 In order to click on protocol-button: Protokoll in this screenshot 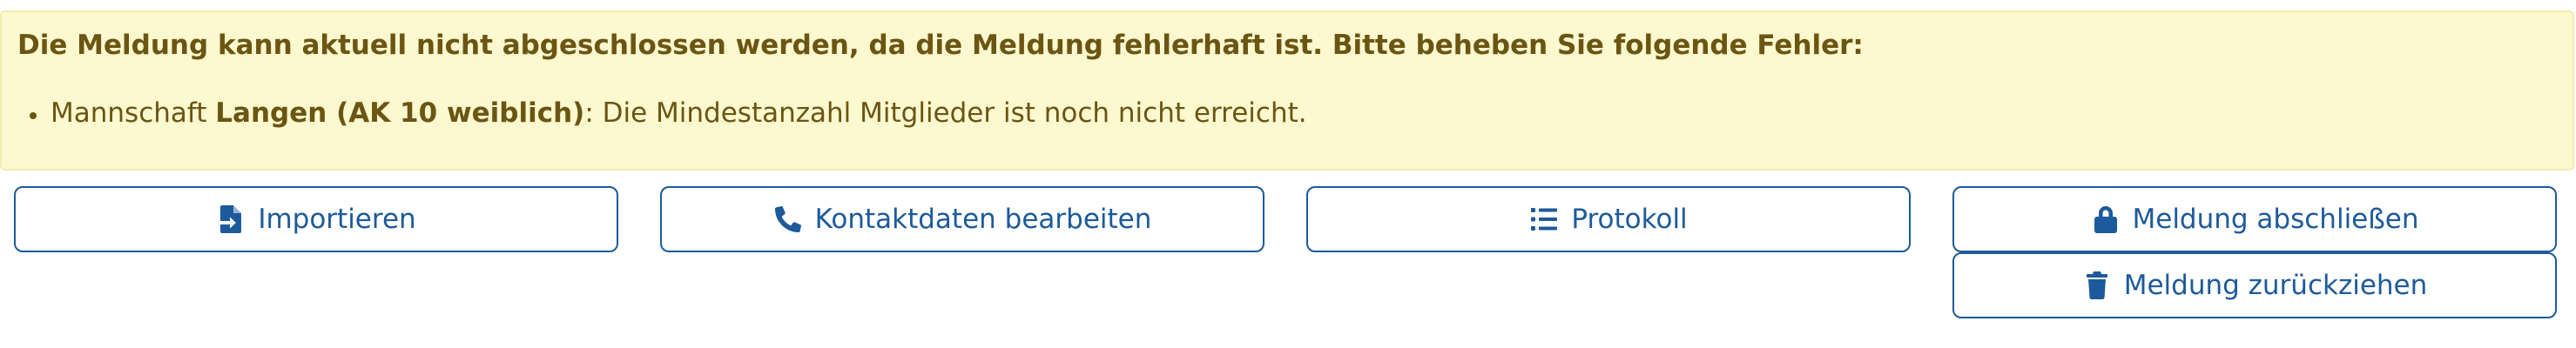, I will do `click(1609, 219)`.